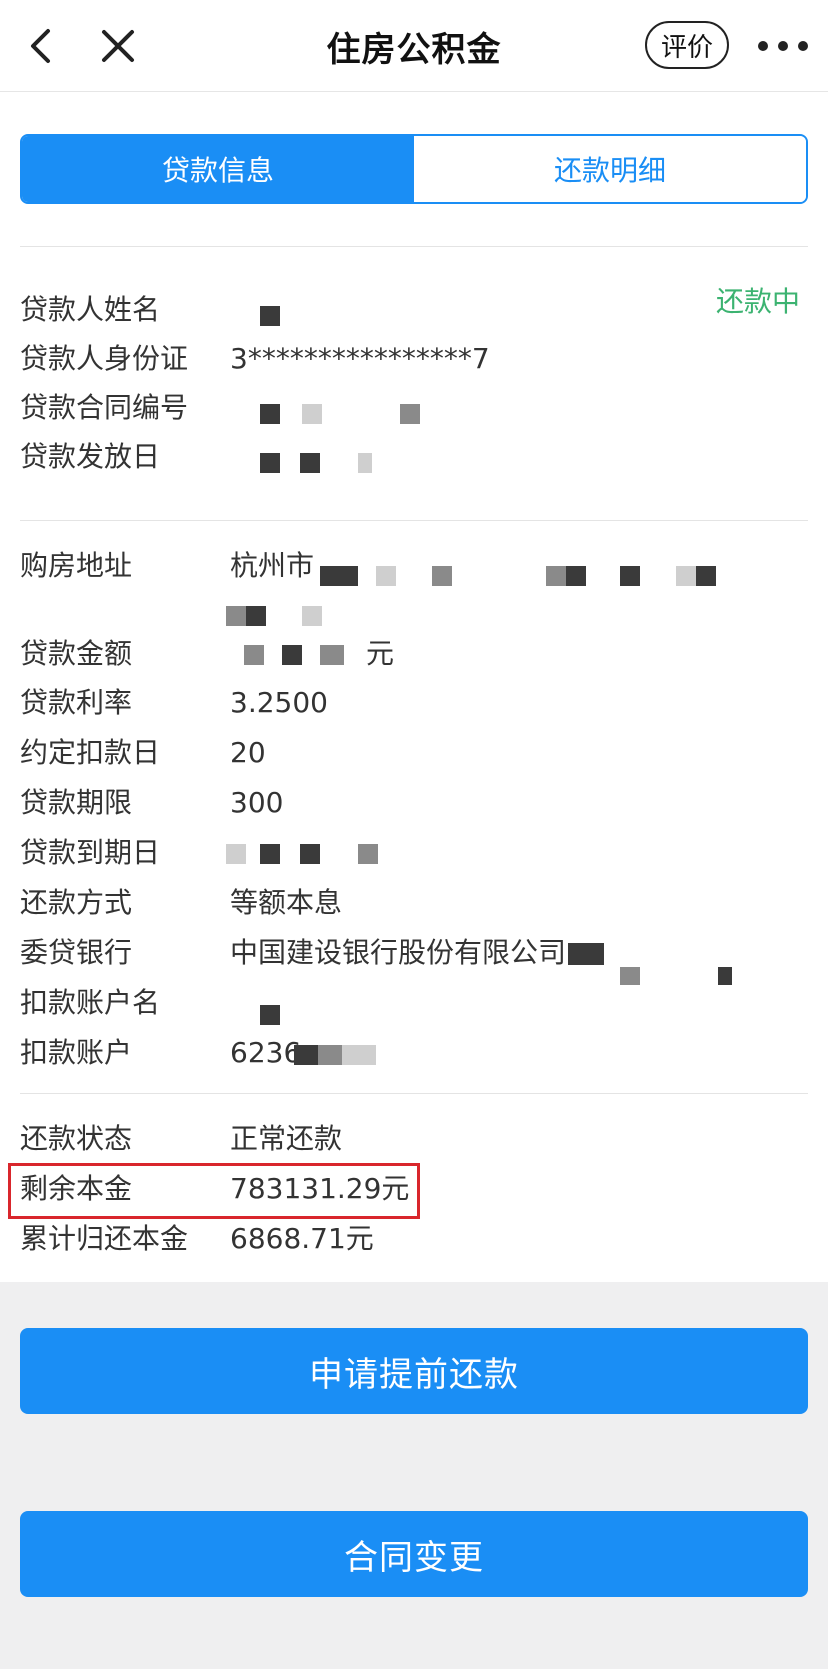  Describe the element at coordinates (414, 589) in the screenshot. I see `info-row-house-address: 购房地址 杭州市` at that location.